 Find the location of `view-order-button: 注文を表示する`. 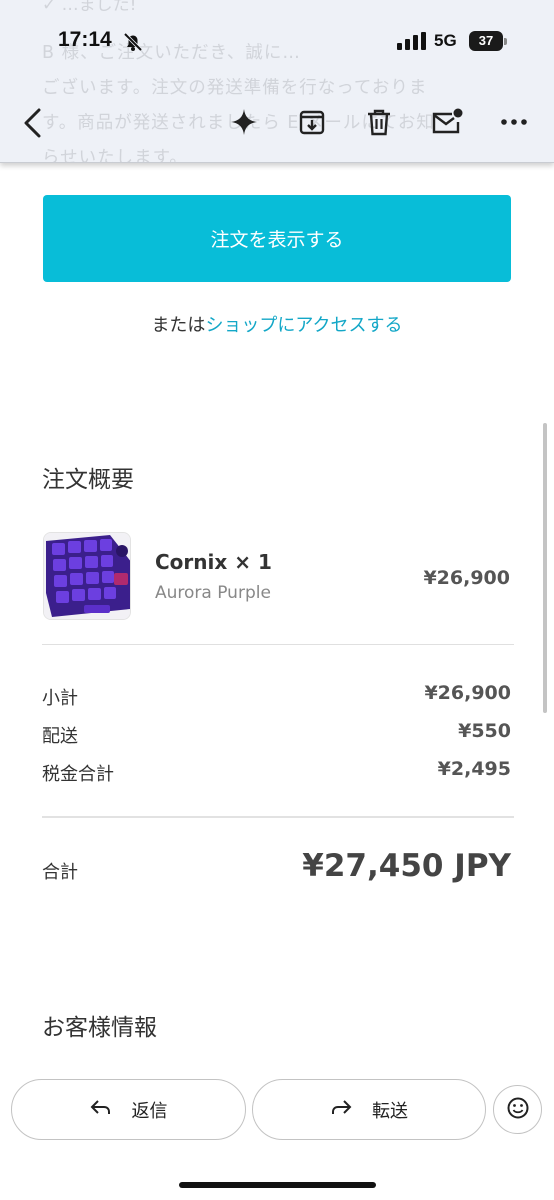

view-order-button: 注文を表示する is located at coordinates (277, 238).